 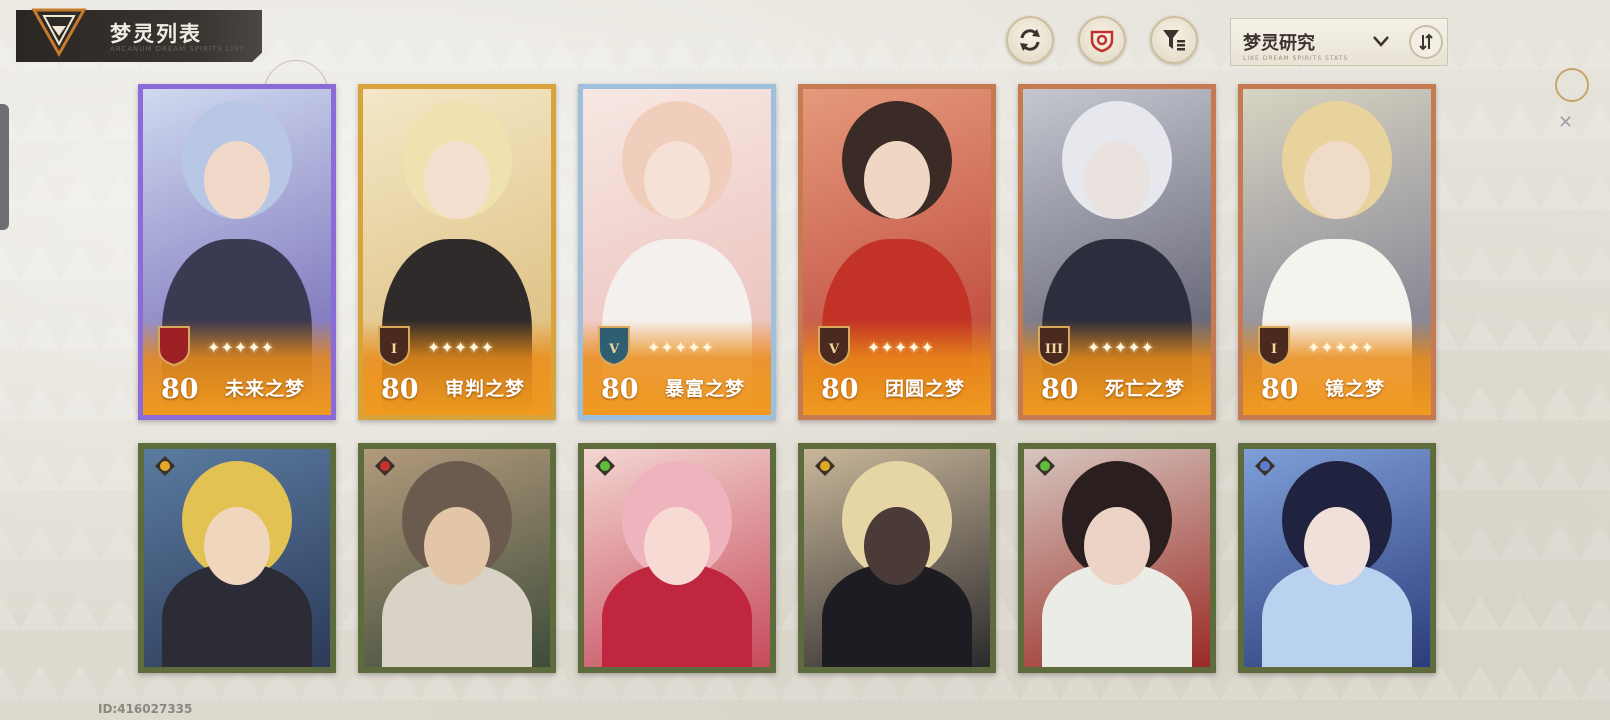 I want to click on character-card: V ✦✦✦✦✦ 80 暴富之梦, so click(x=677, y=252).